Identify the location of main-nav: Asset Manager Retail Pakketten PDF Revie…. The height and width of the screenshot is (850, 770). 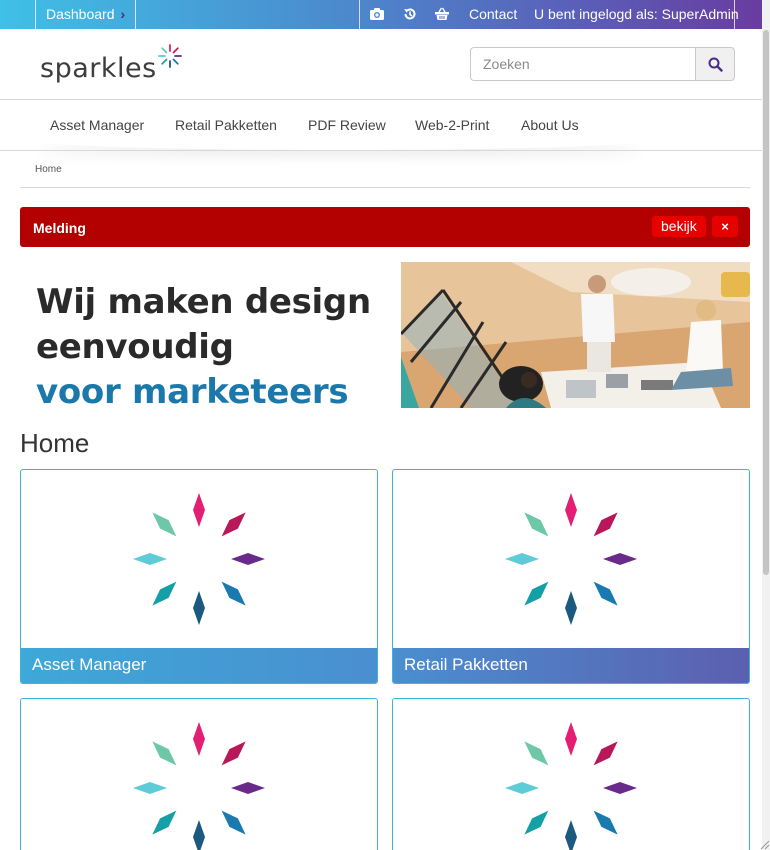
(381, 125).